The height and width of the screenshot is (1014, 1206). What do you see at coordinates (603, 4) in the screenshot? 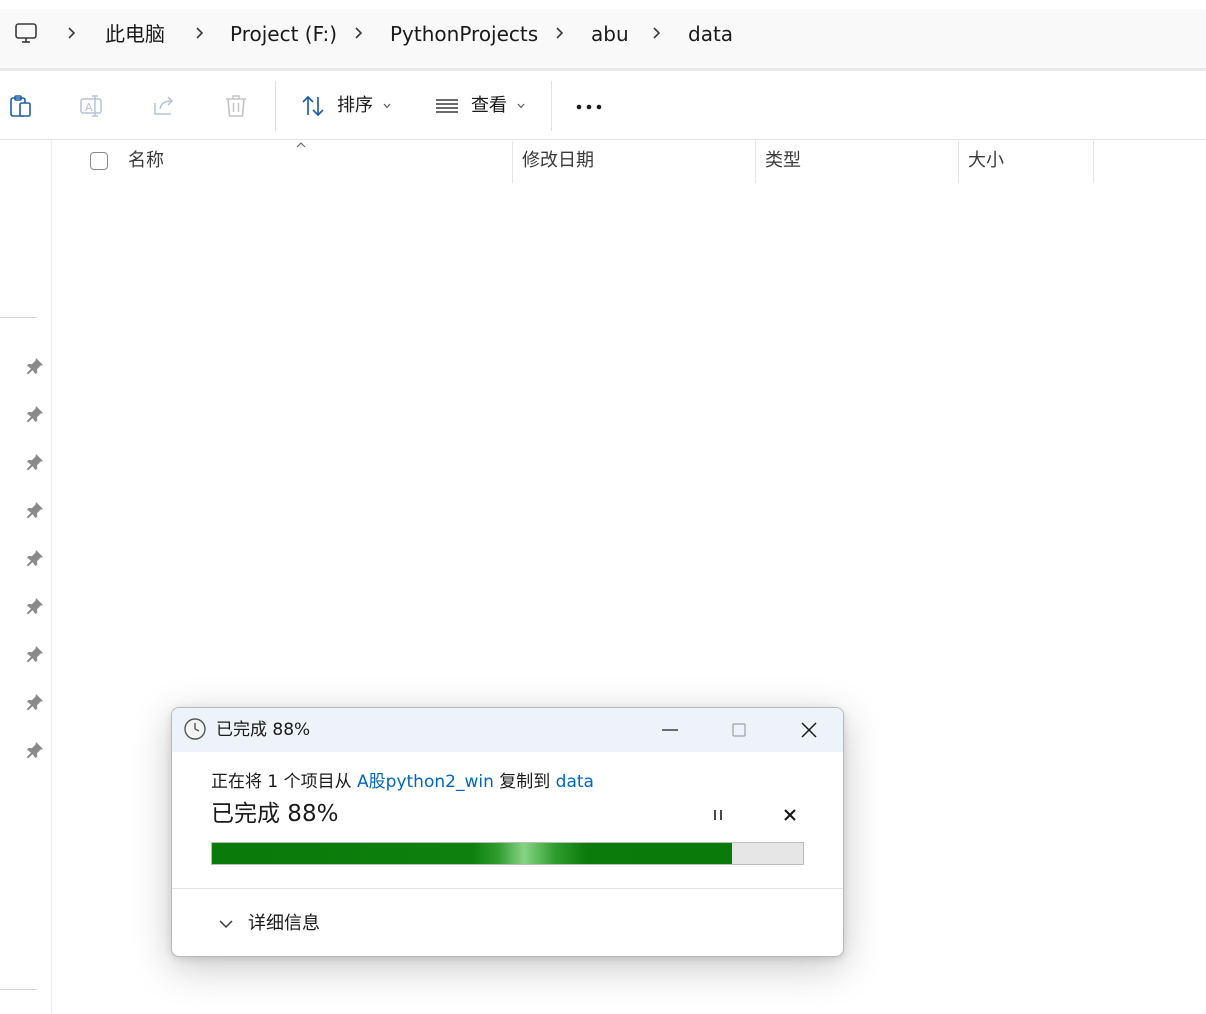
I see `title-strip` at bounding box center [603, 4].